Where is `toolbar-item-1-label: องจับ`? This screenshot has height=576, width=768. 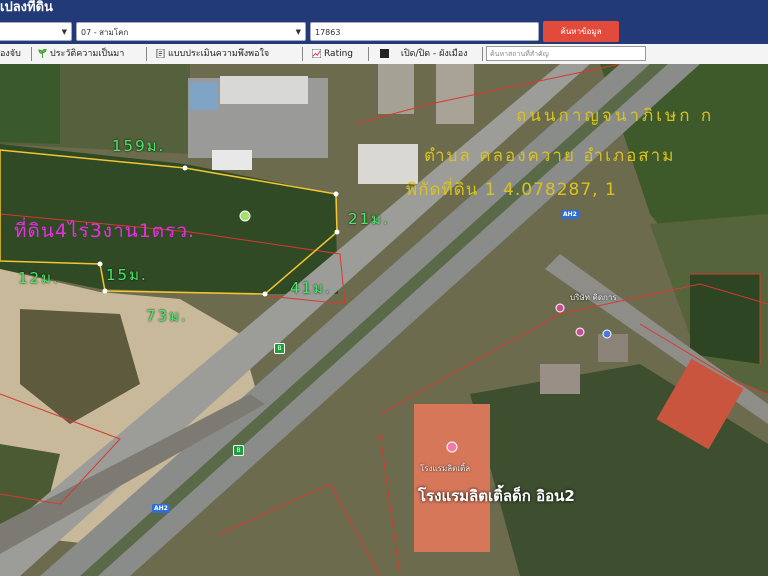
toolbar-item-1-label: องจับ is located at coordinates (10, 54).